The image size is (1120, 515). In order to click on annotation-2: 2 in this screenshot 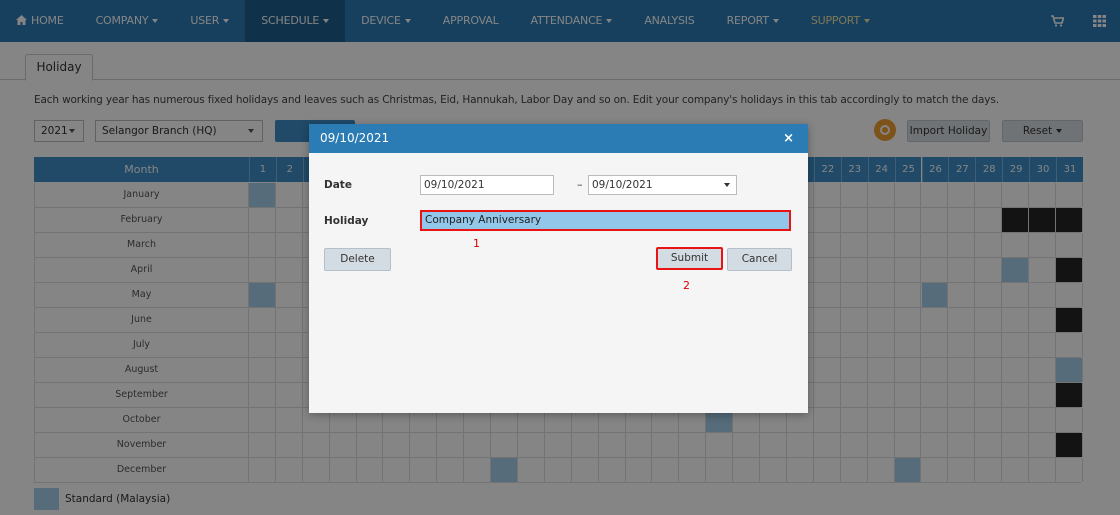, I will do `click(686, 285)`.